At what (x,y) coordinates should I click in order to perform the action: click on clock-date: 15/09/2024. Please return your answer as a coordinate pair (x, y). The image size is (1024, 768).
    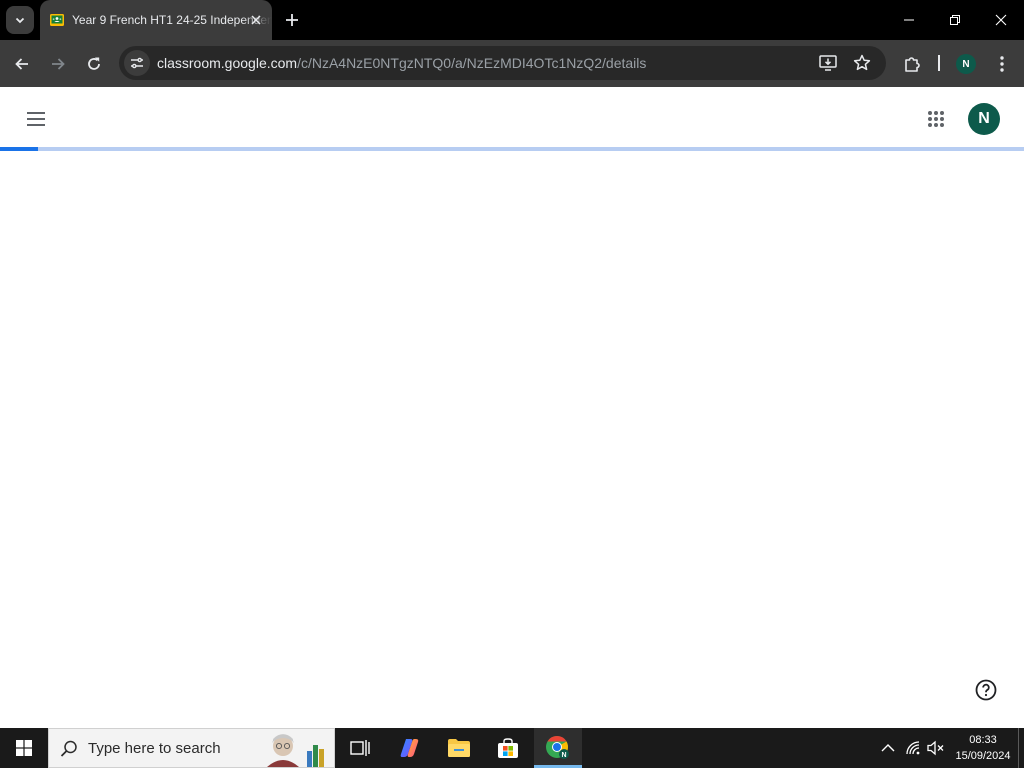
    Looking at the image, I should click on (983, 756).